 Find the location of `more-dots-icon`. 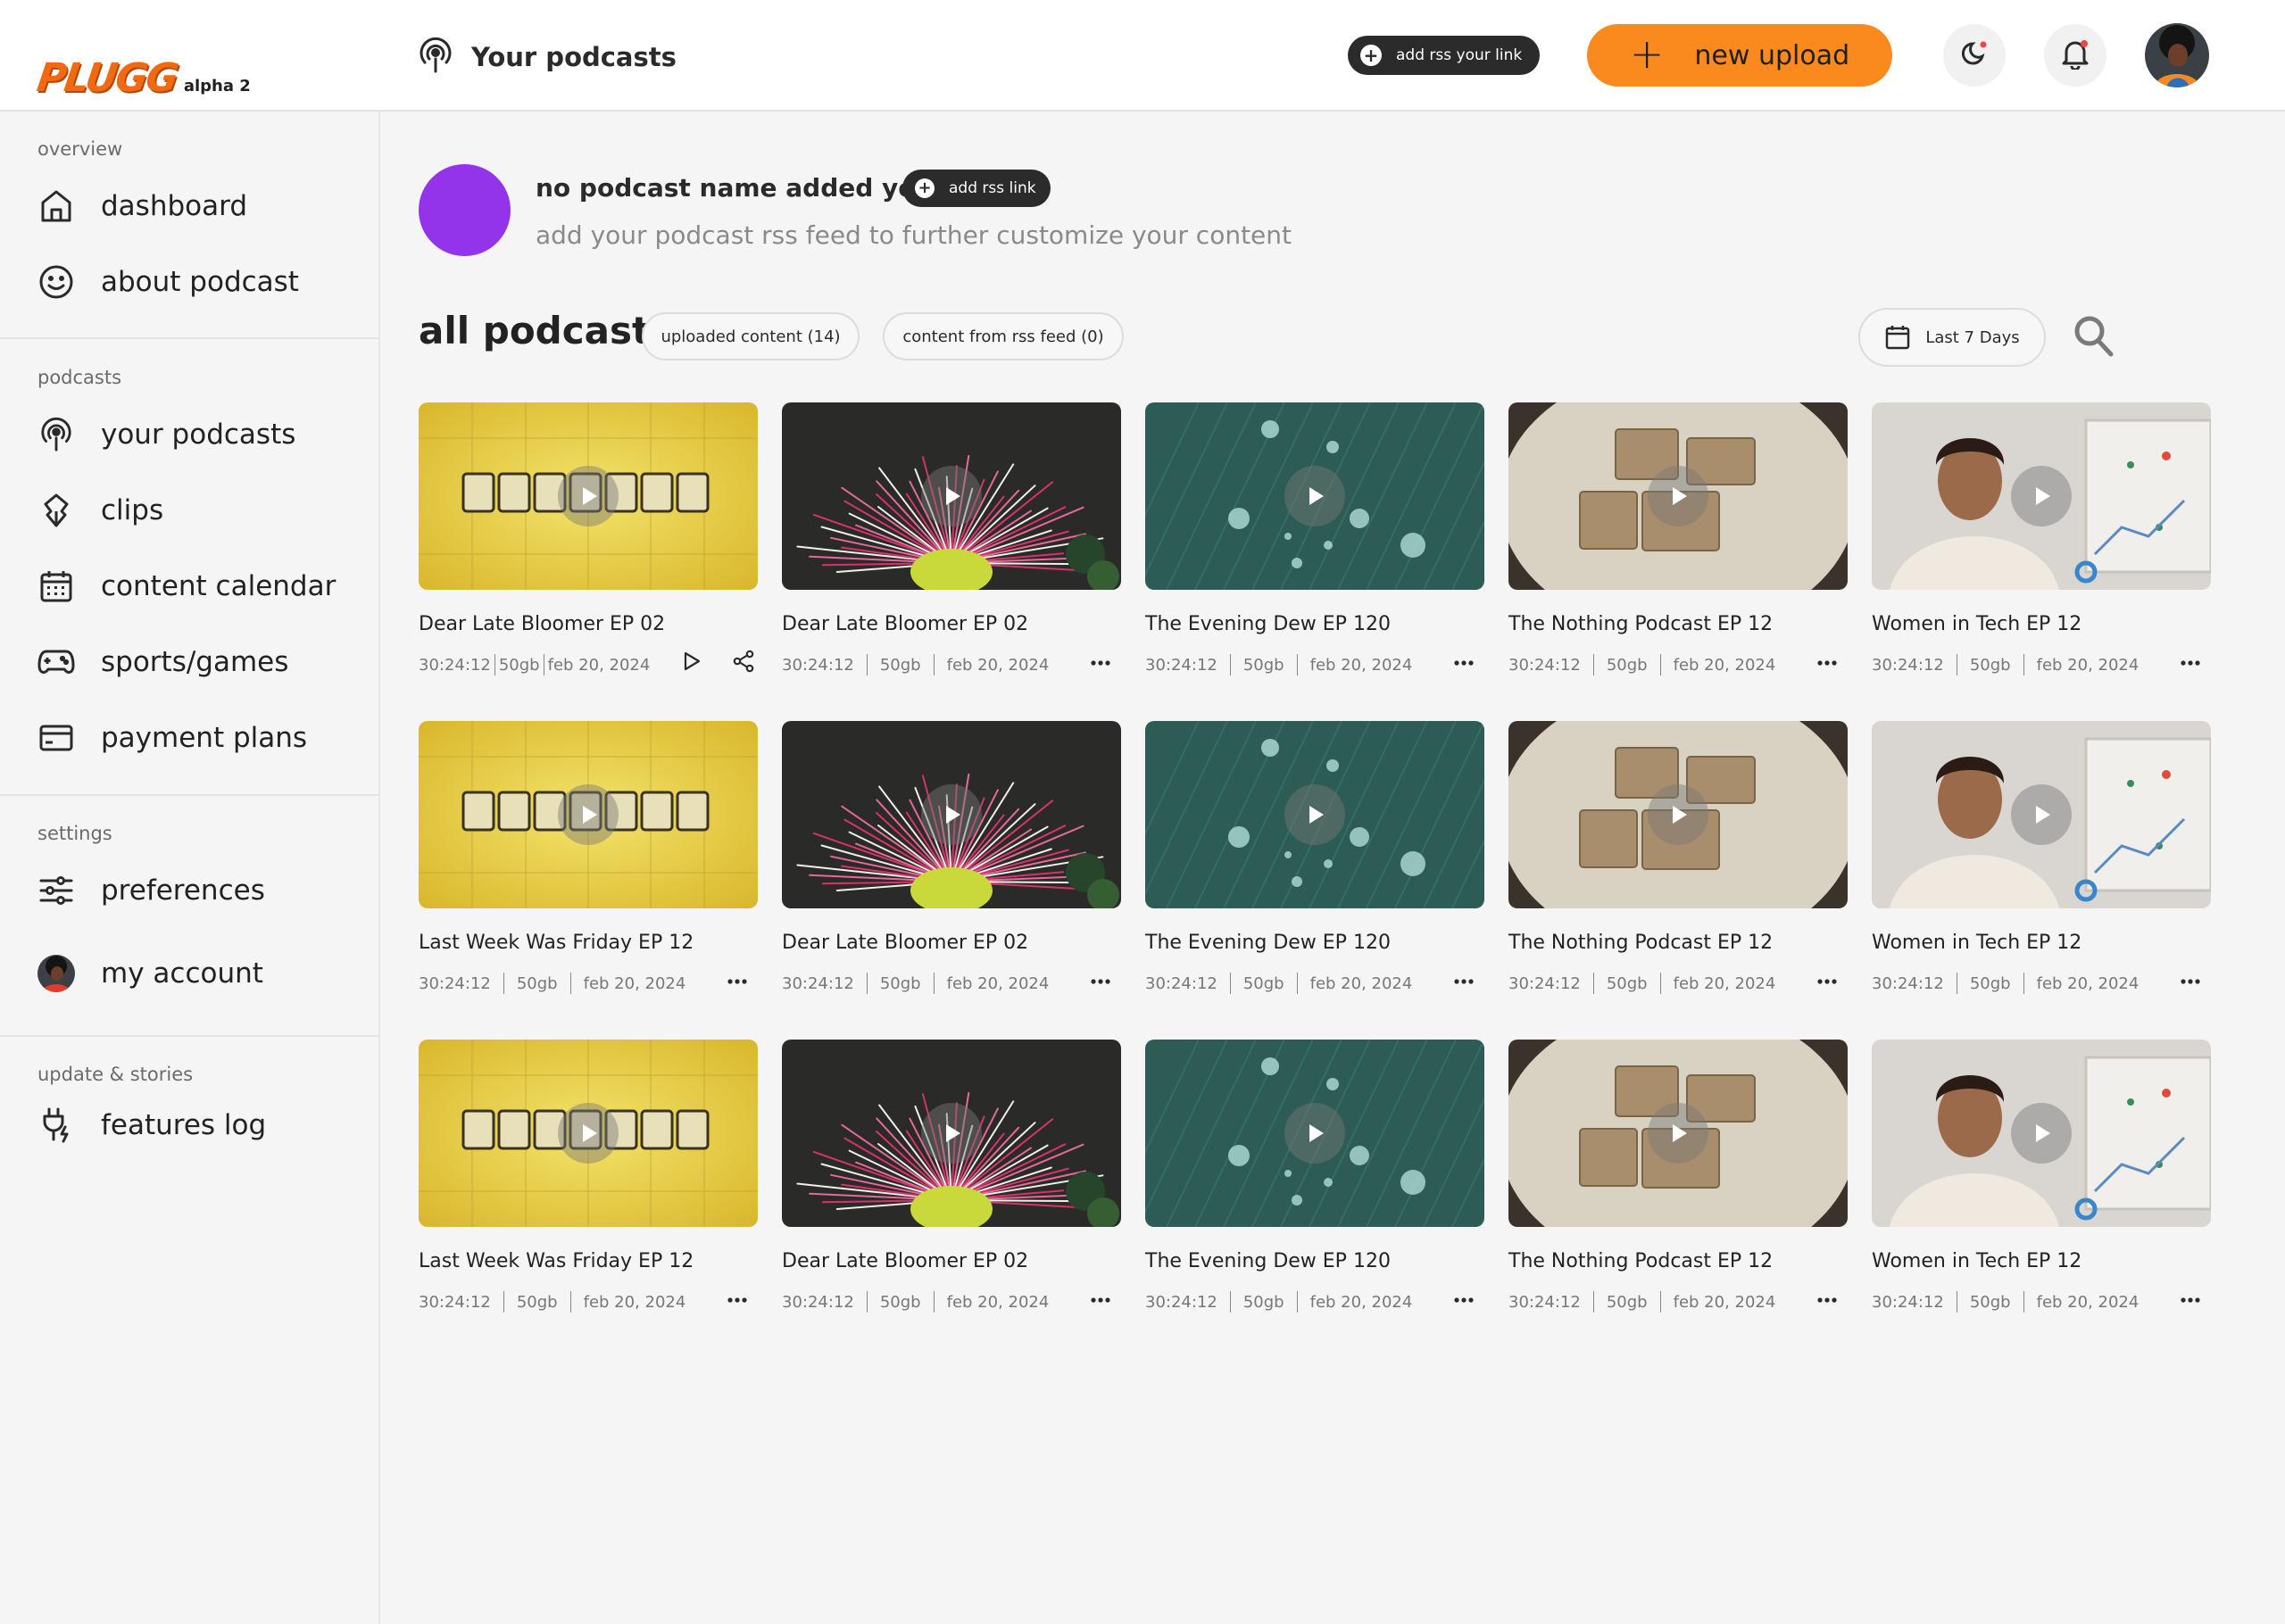

more-dots-icon is located at coordinates (1100, 1300).